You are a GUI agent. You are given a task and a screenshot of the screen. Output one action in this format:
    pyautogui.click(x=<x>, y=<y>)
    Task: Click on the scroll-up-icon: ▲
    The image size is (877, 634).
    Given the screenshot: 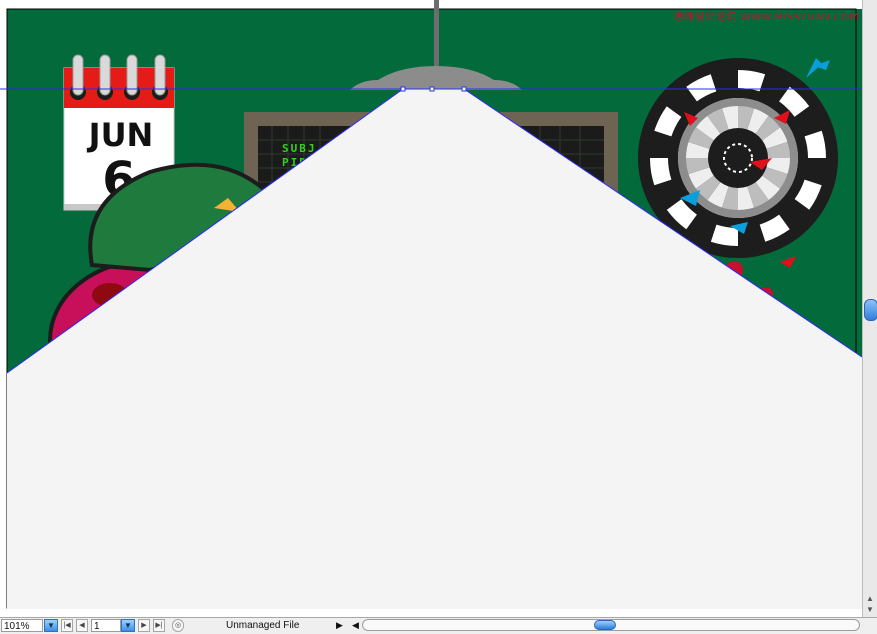 What is the action you would take?
    pyautogui.click(x=870, y=599)
    